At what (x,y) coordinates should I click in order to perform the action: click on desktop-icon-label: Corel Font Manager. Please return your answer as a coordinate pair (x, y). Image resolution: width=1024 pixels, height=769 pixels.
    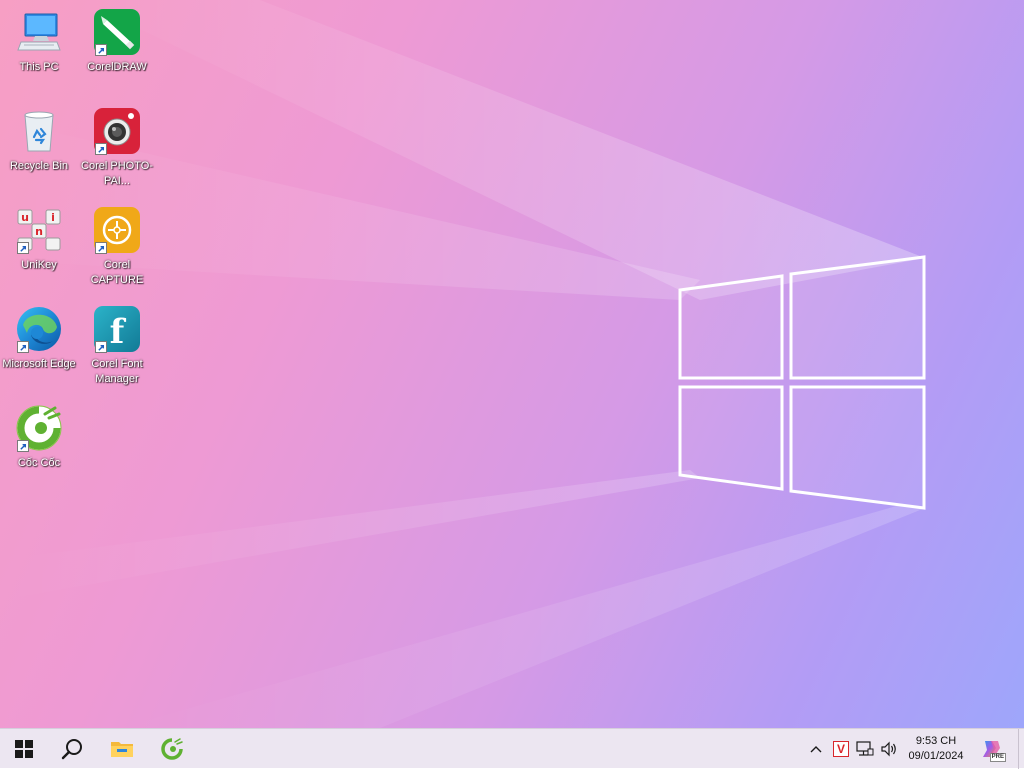
    Looking at the image, I should click on (117, 371).